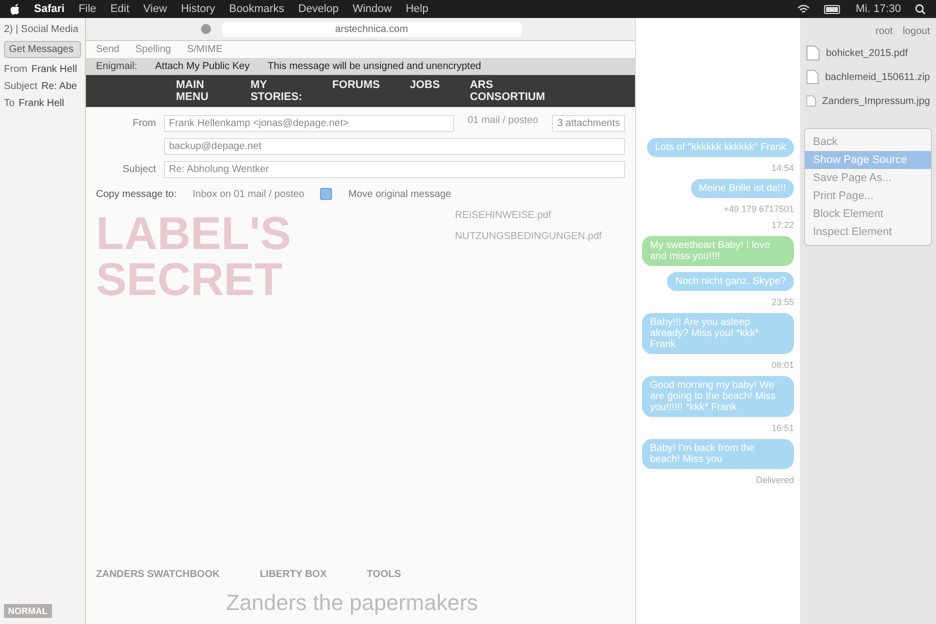 Image resolution: width=936 pixels, height=624 pixels. Describe the element at coordinates (384, 574) in the screenshot. I see `column-heading: TOOLS` at that location.